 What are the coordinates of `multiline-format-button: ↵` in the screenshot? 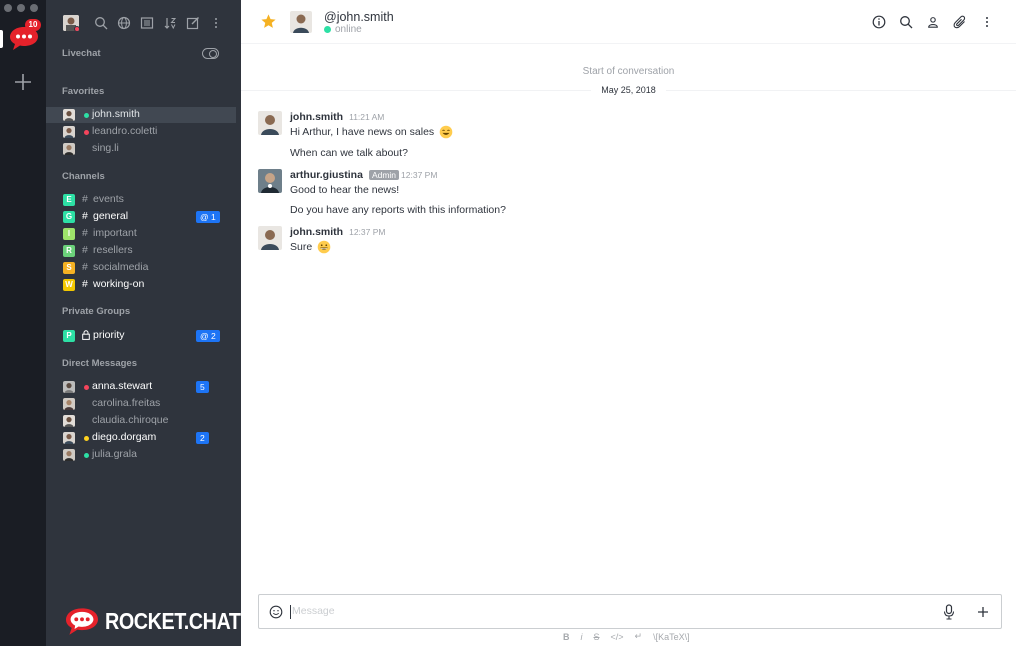 It's located at (639, 636).